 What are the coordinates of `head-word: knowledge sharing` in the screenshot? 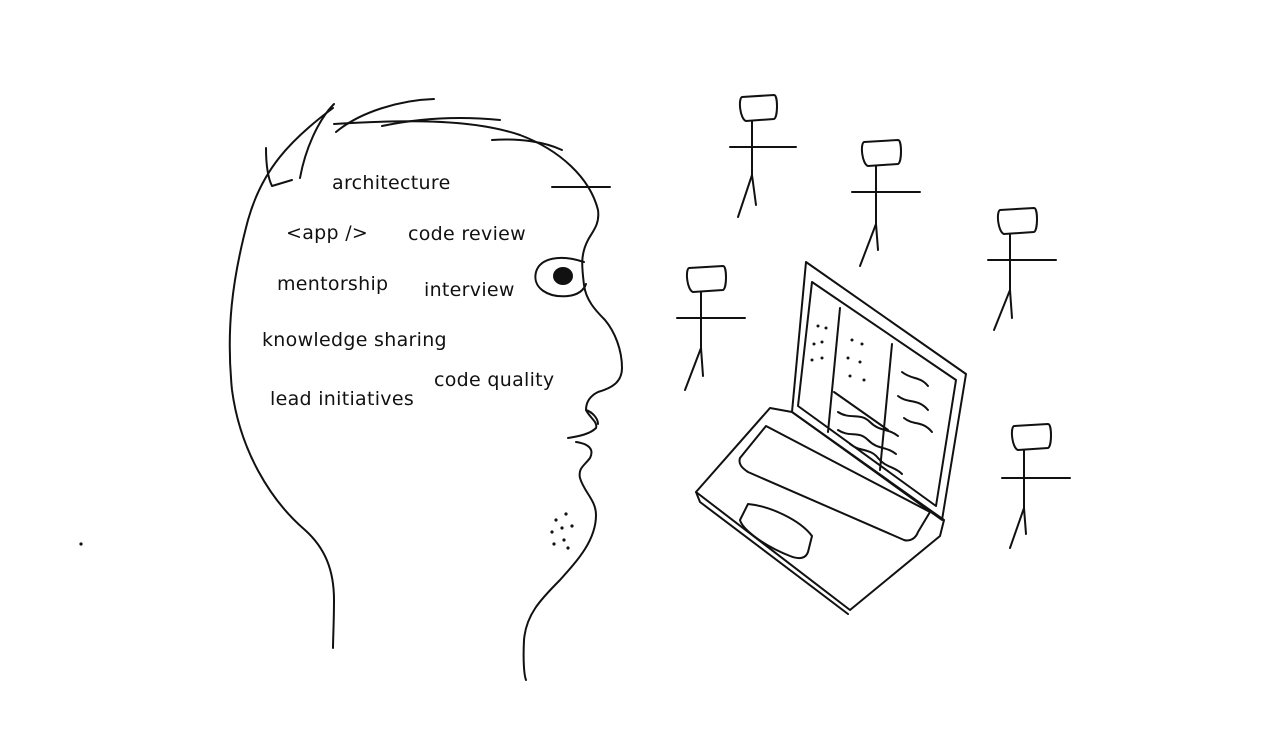 It's located at (354, 340).